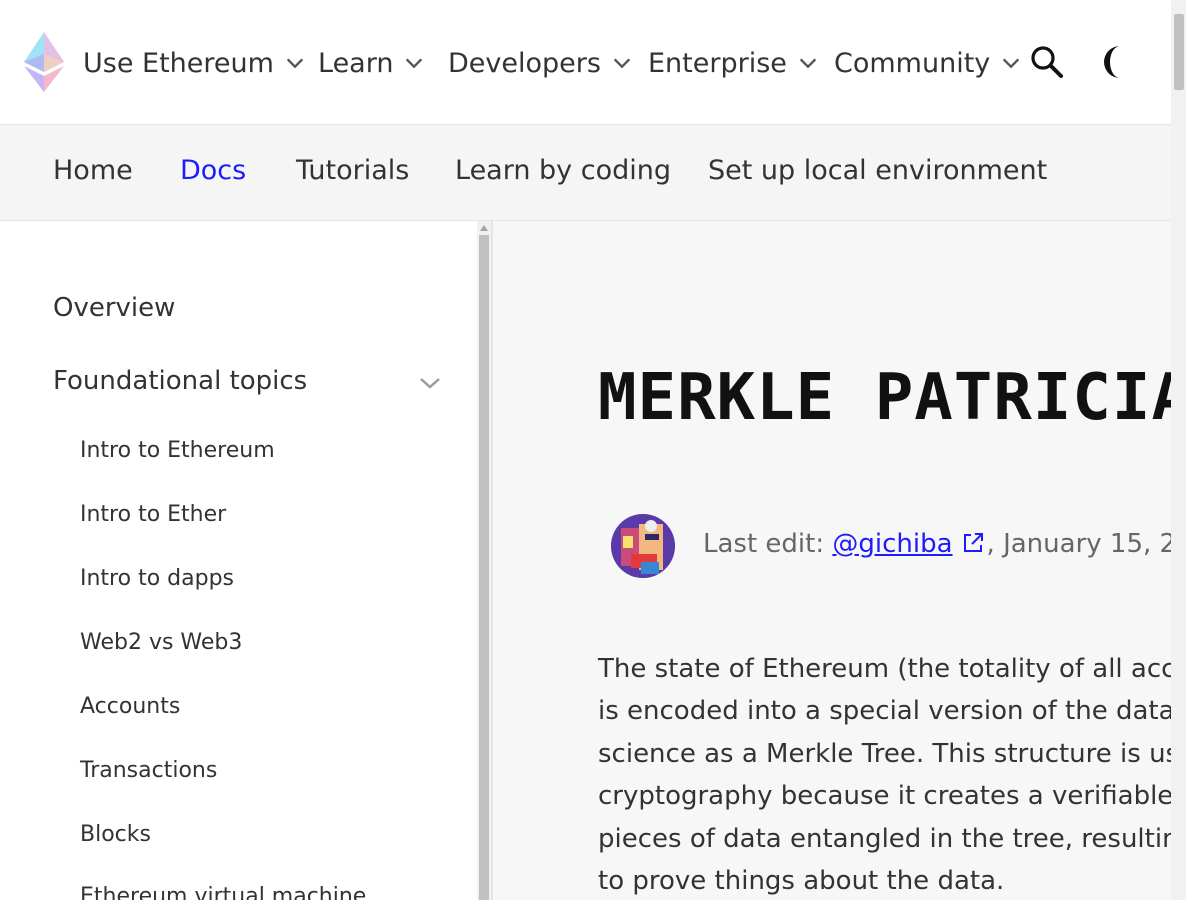 This screenshot has width=1186, height=900. Describe the element at coordinates (877, 170) in the screenshot. I see `subnav-local-environment: Set up local environment` at that location.